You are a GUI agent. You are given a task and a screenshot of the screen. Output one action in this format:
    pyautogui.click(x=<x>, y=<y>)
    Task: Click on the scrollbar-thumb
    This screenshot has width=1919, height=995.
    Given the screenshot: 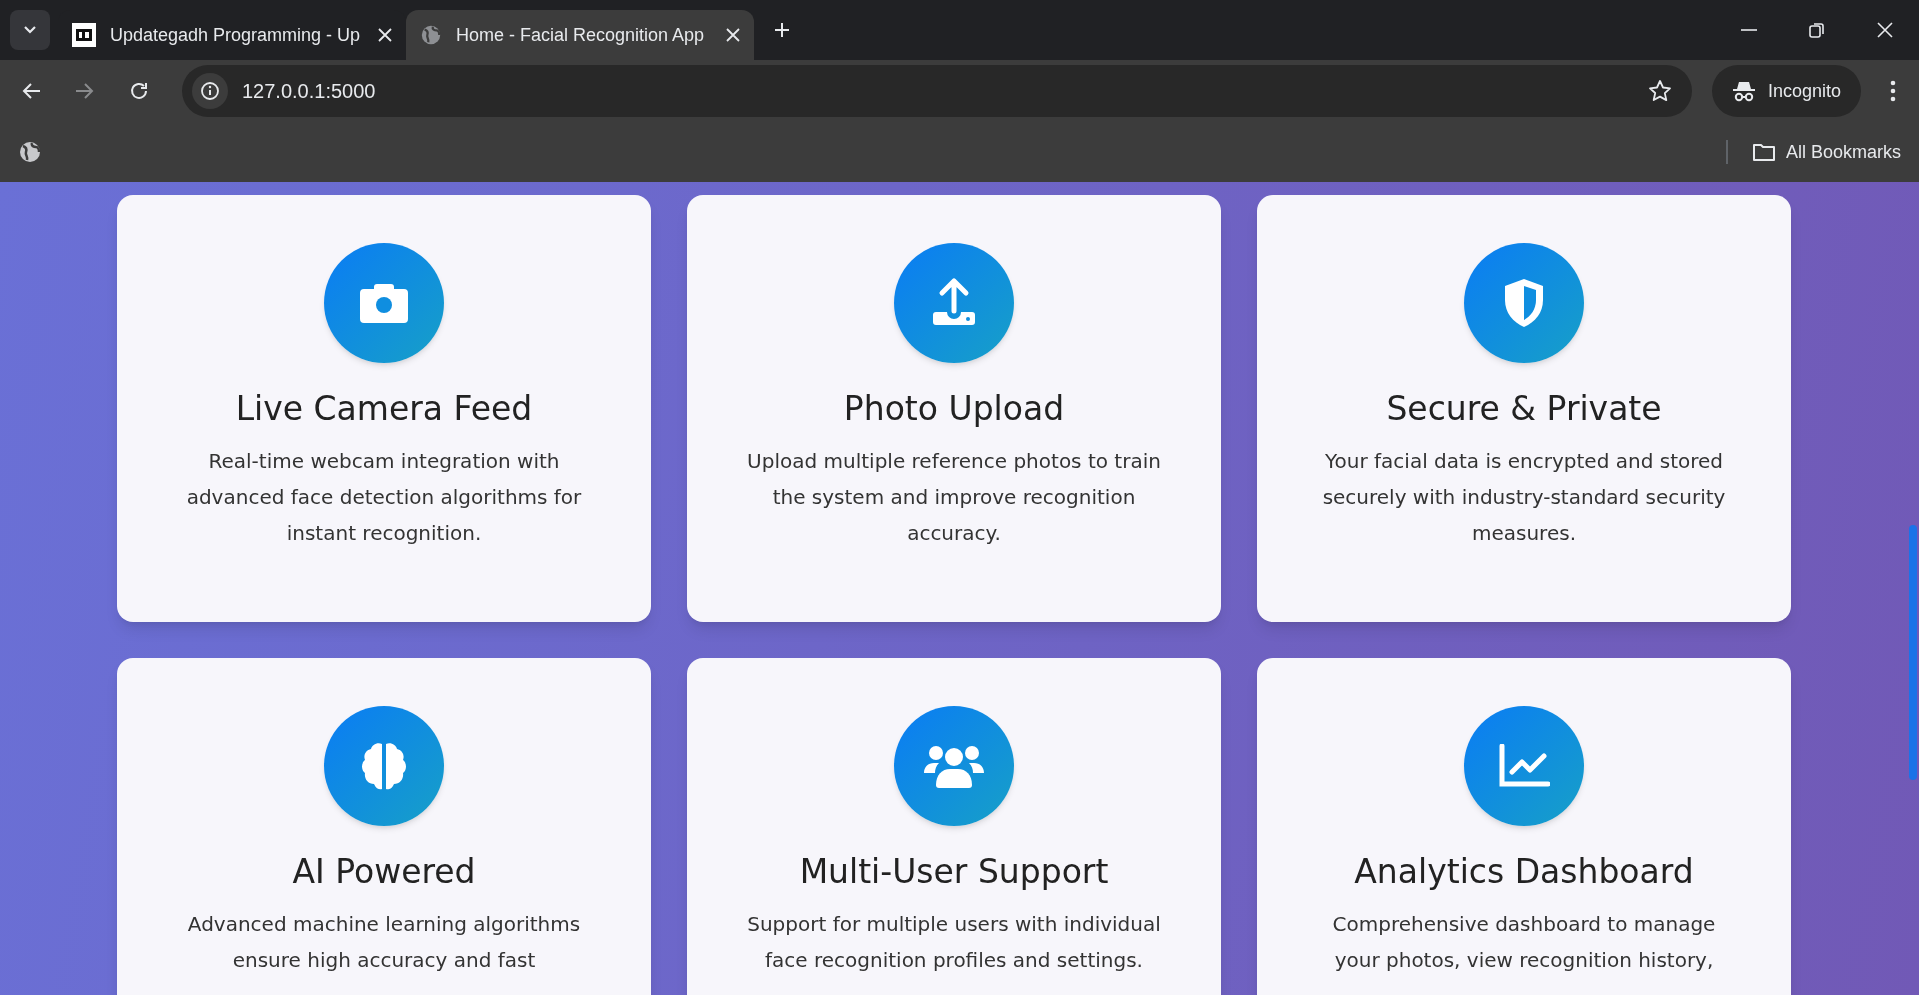 What is the action you would take?
    pyautogui.click(x=1913, y=652)
    